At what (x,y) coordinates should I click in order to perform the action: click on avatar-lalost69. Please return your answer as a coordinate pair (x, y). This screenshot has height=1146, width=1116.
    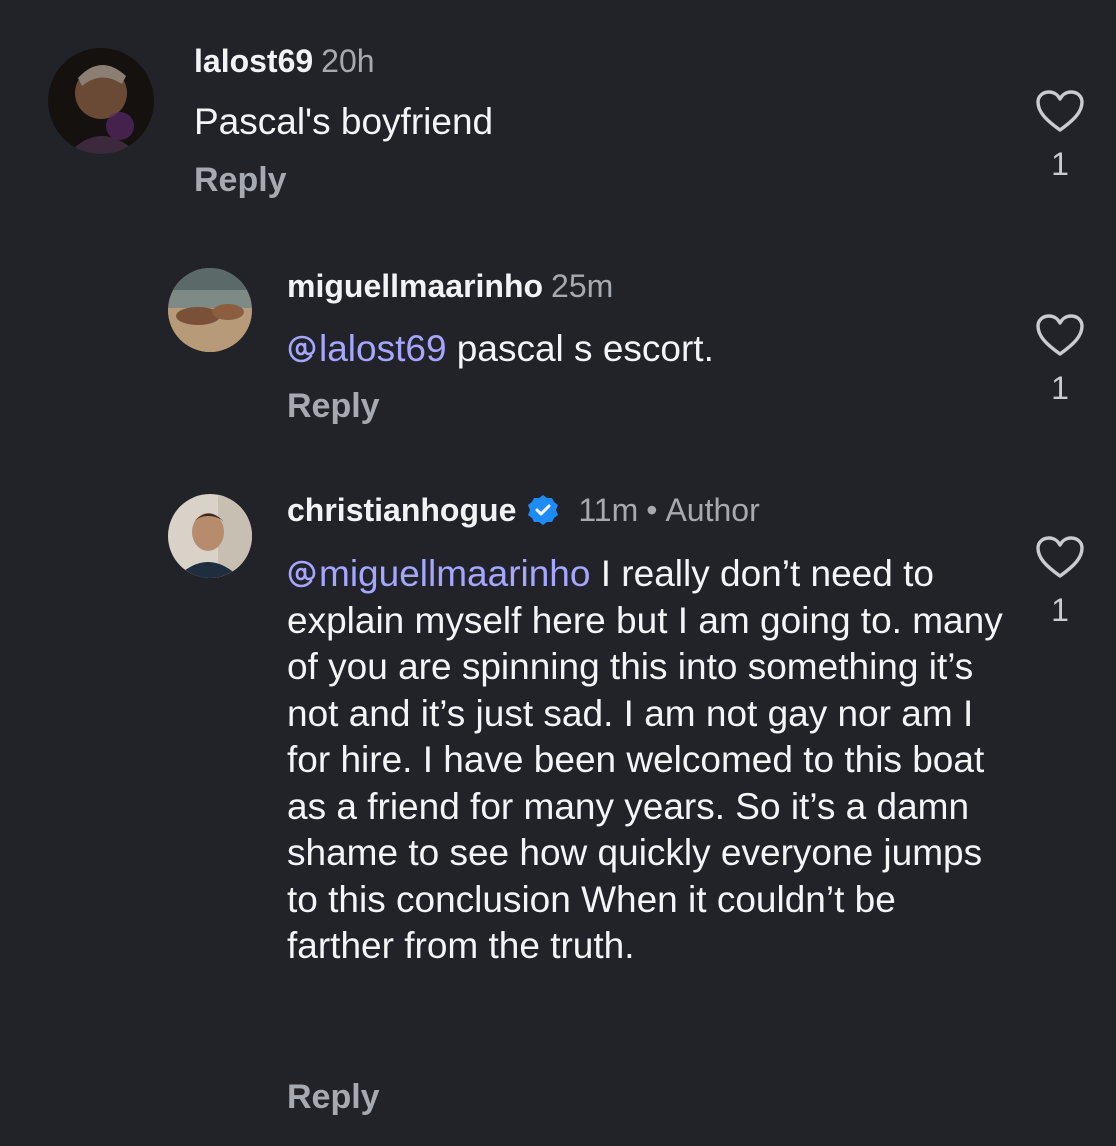
    Looking at the image, I should click on (101, 101).